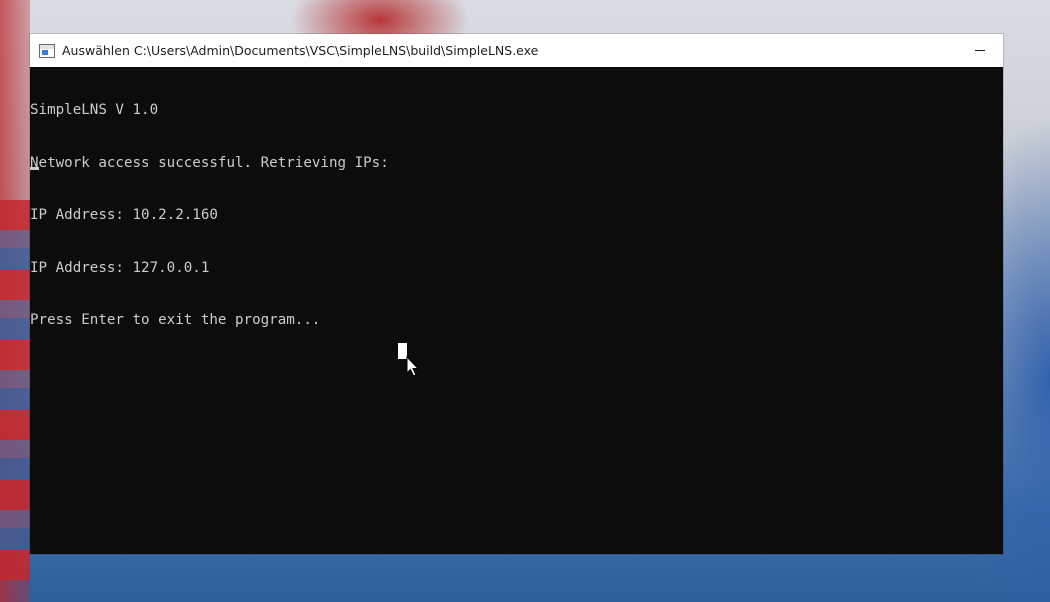 Image resolution: width=1050 pixels, height=602 pixels. I want to click on mouse-pointer-icon, so click(409, 360).